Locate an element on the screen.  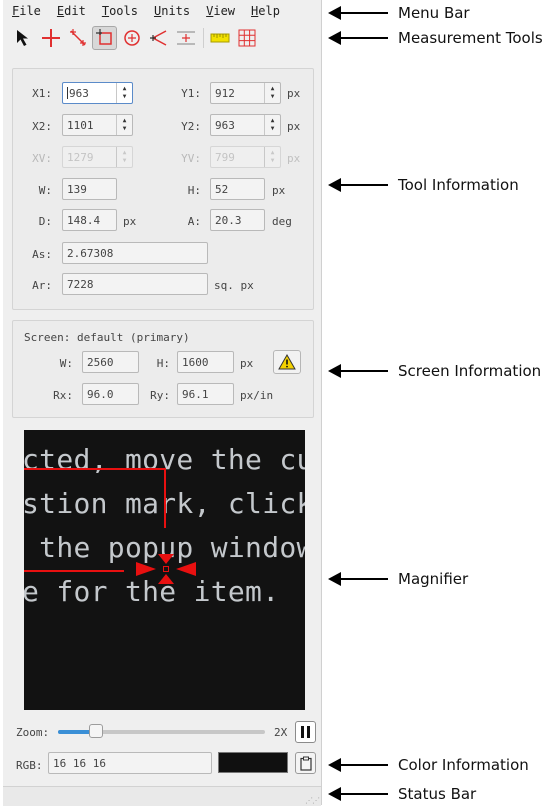
screen-warning-button is located at coordinates (287, 362).